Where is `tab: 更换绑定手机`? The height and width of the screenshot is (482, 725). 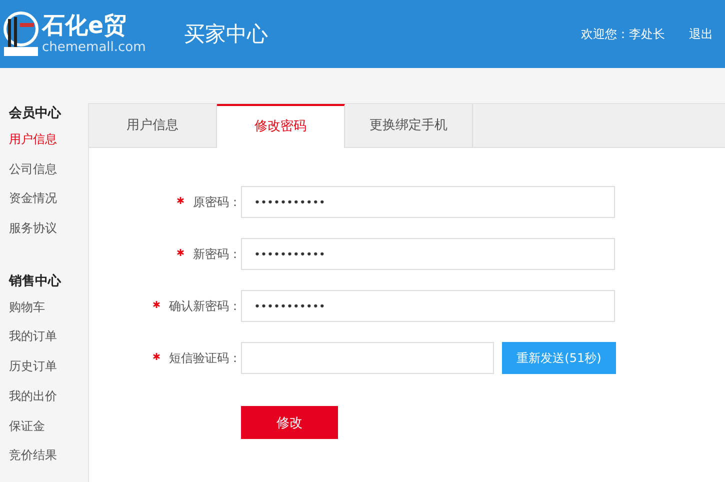 tab: 更换绑定手机 is located at coordinates (409, 125).